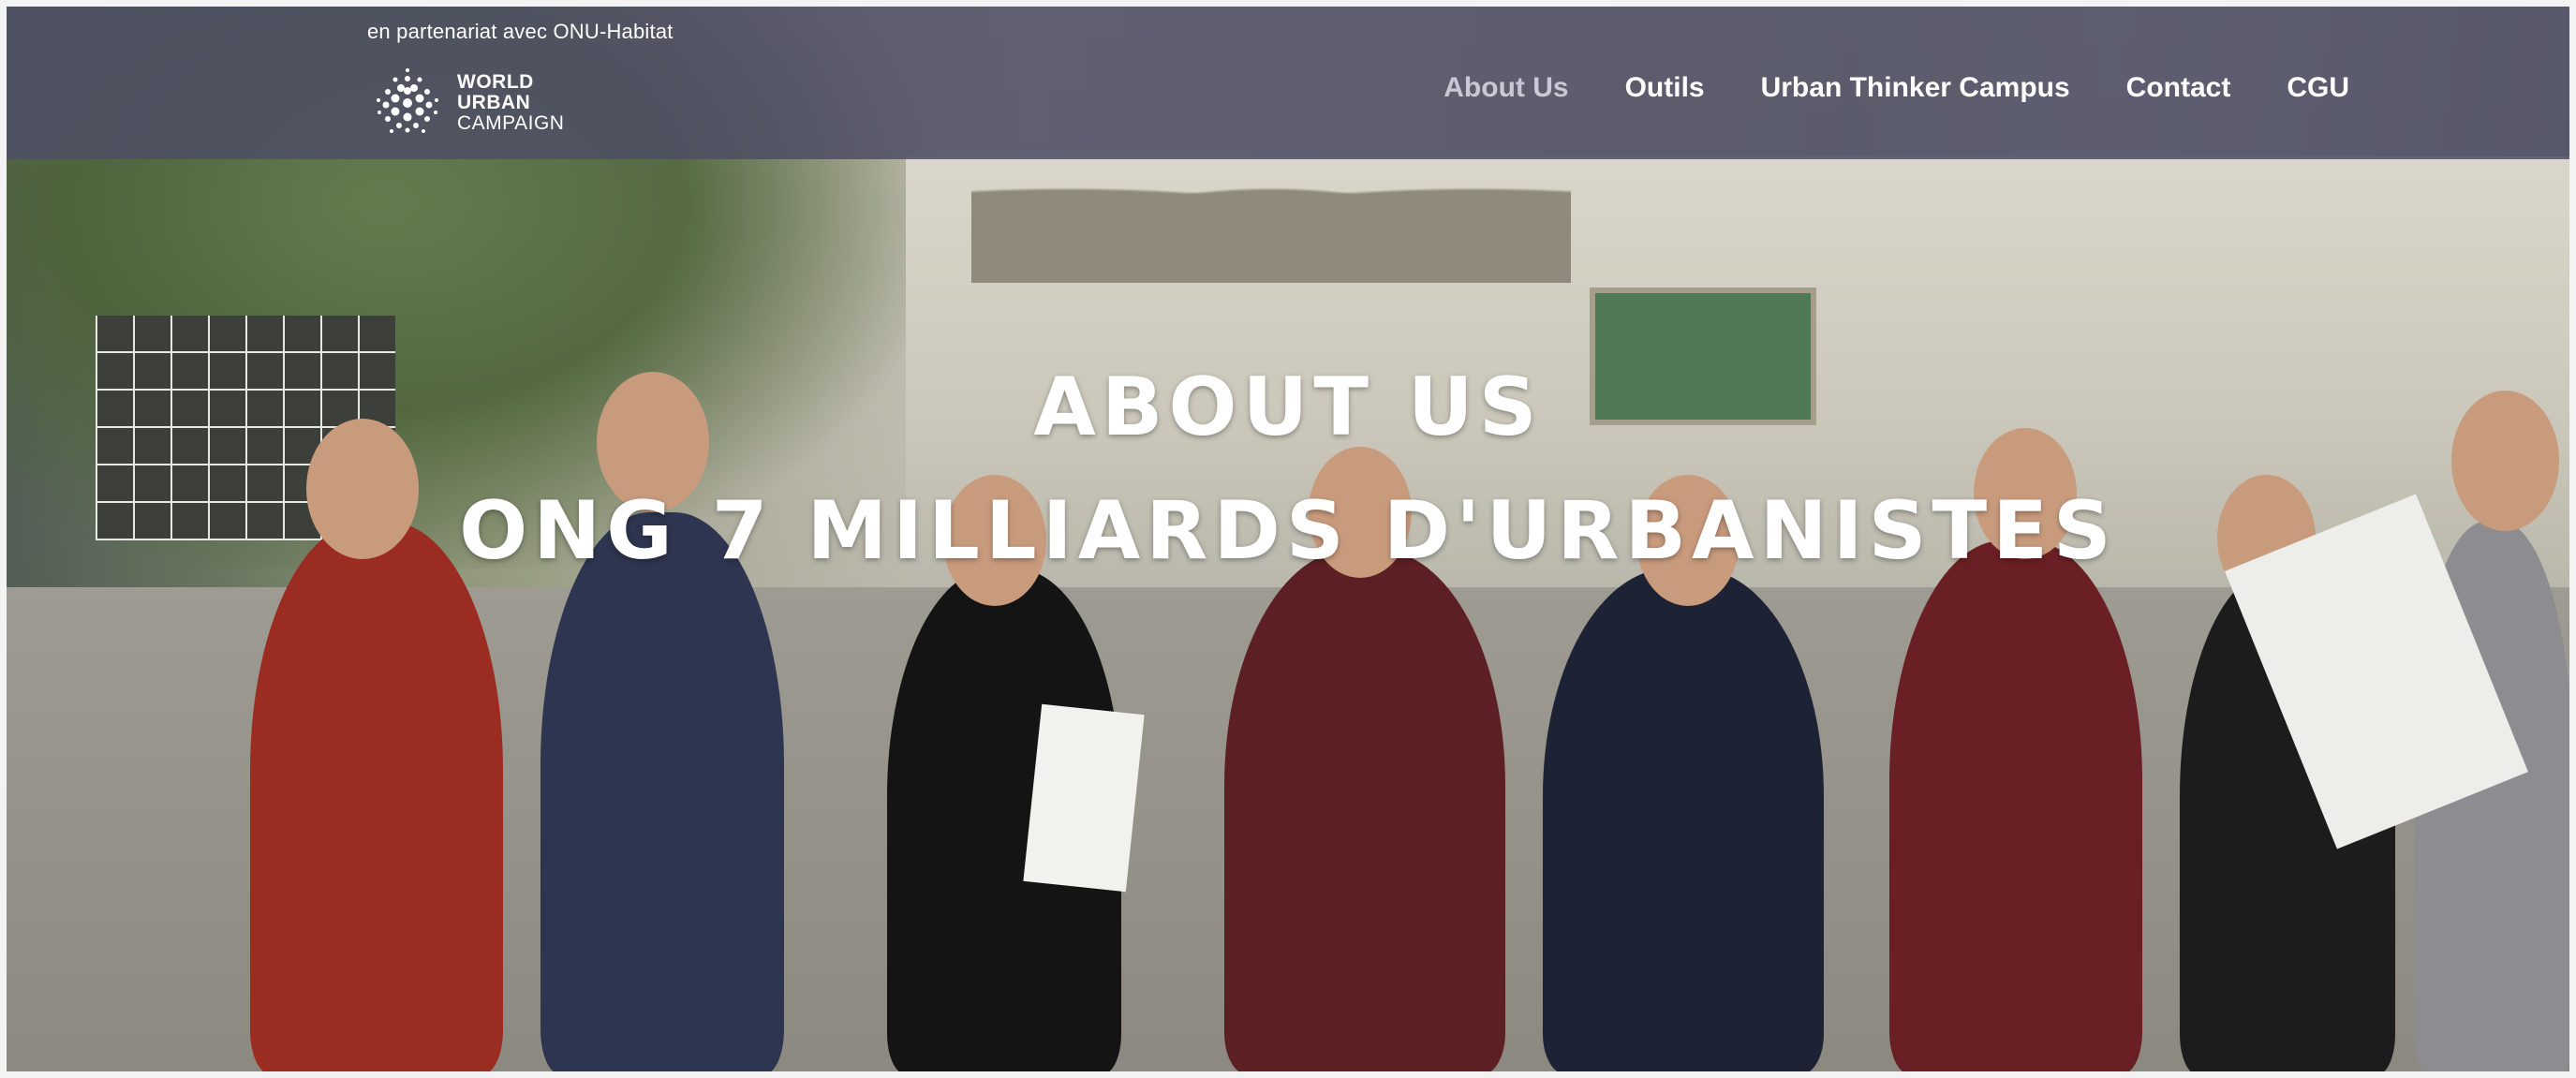 The image size is (2576, 1078). Describe the element at coordinates (2179, 88) in the screenshot. I see `nav-item-contact: Contact` at that location.